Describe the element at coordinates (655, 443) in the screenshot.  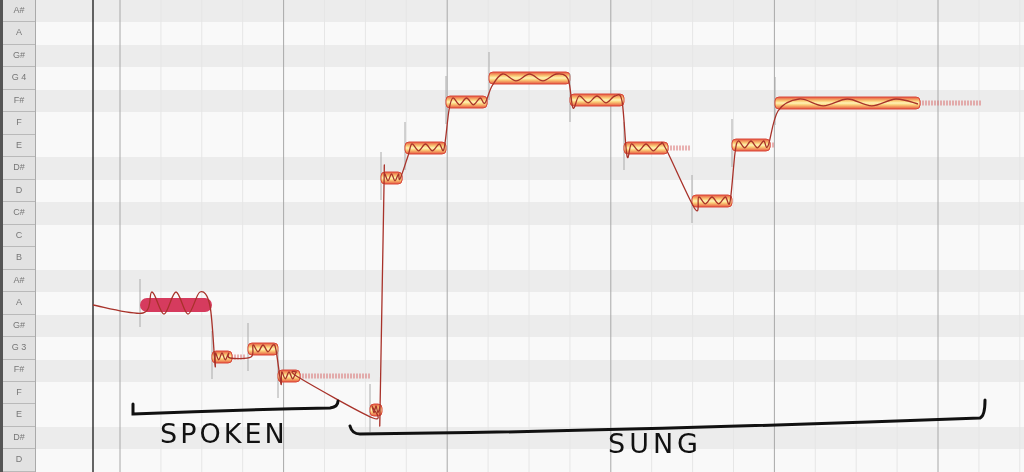
I see `handwritten-label: SUNG` at that location.